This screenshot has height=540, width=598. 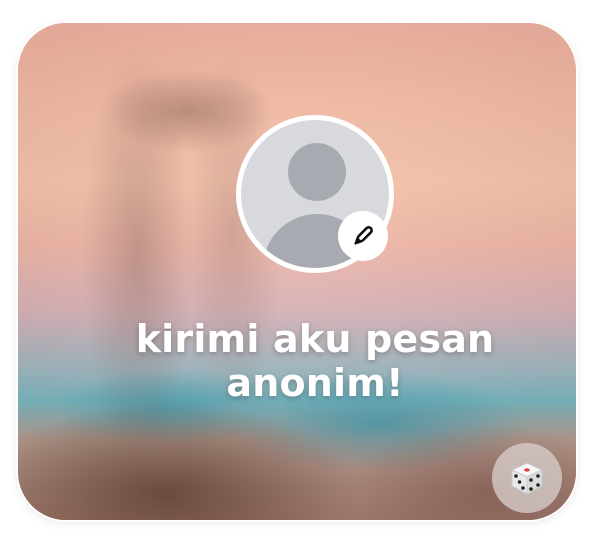 What do you see at coordinates (315, 361) in the screenshot?
I see `headline: kirimi aku pesan anonim!` at bounding box center [315, 361].